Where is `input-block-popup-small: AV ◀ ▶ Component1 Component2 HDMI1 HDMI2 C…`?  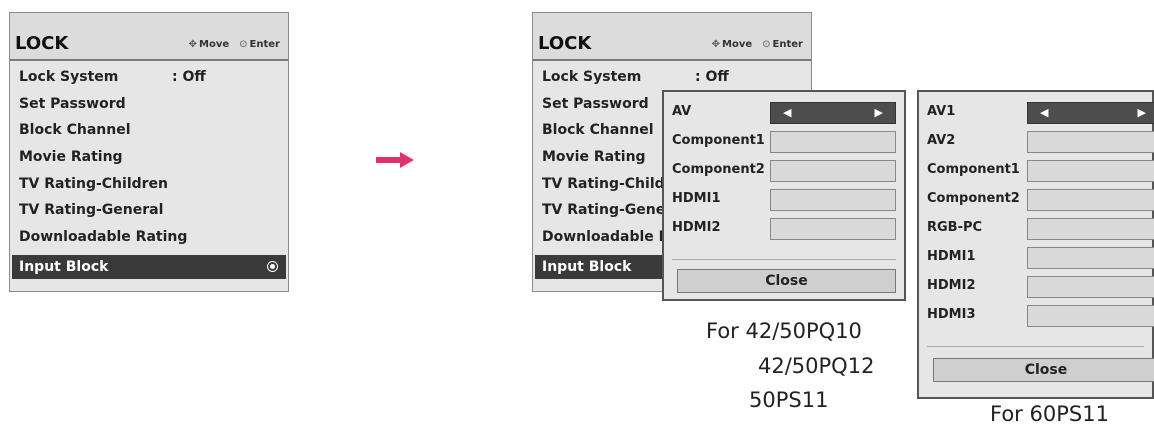
input-block-popup-small: AV ◀ ▶ Component1 Component2 HDMI1 HDMI2 C… is located at coordinates (784, 195).